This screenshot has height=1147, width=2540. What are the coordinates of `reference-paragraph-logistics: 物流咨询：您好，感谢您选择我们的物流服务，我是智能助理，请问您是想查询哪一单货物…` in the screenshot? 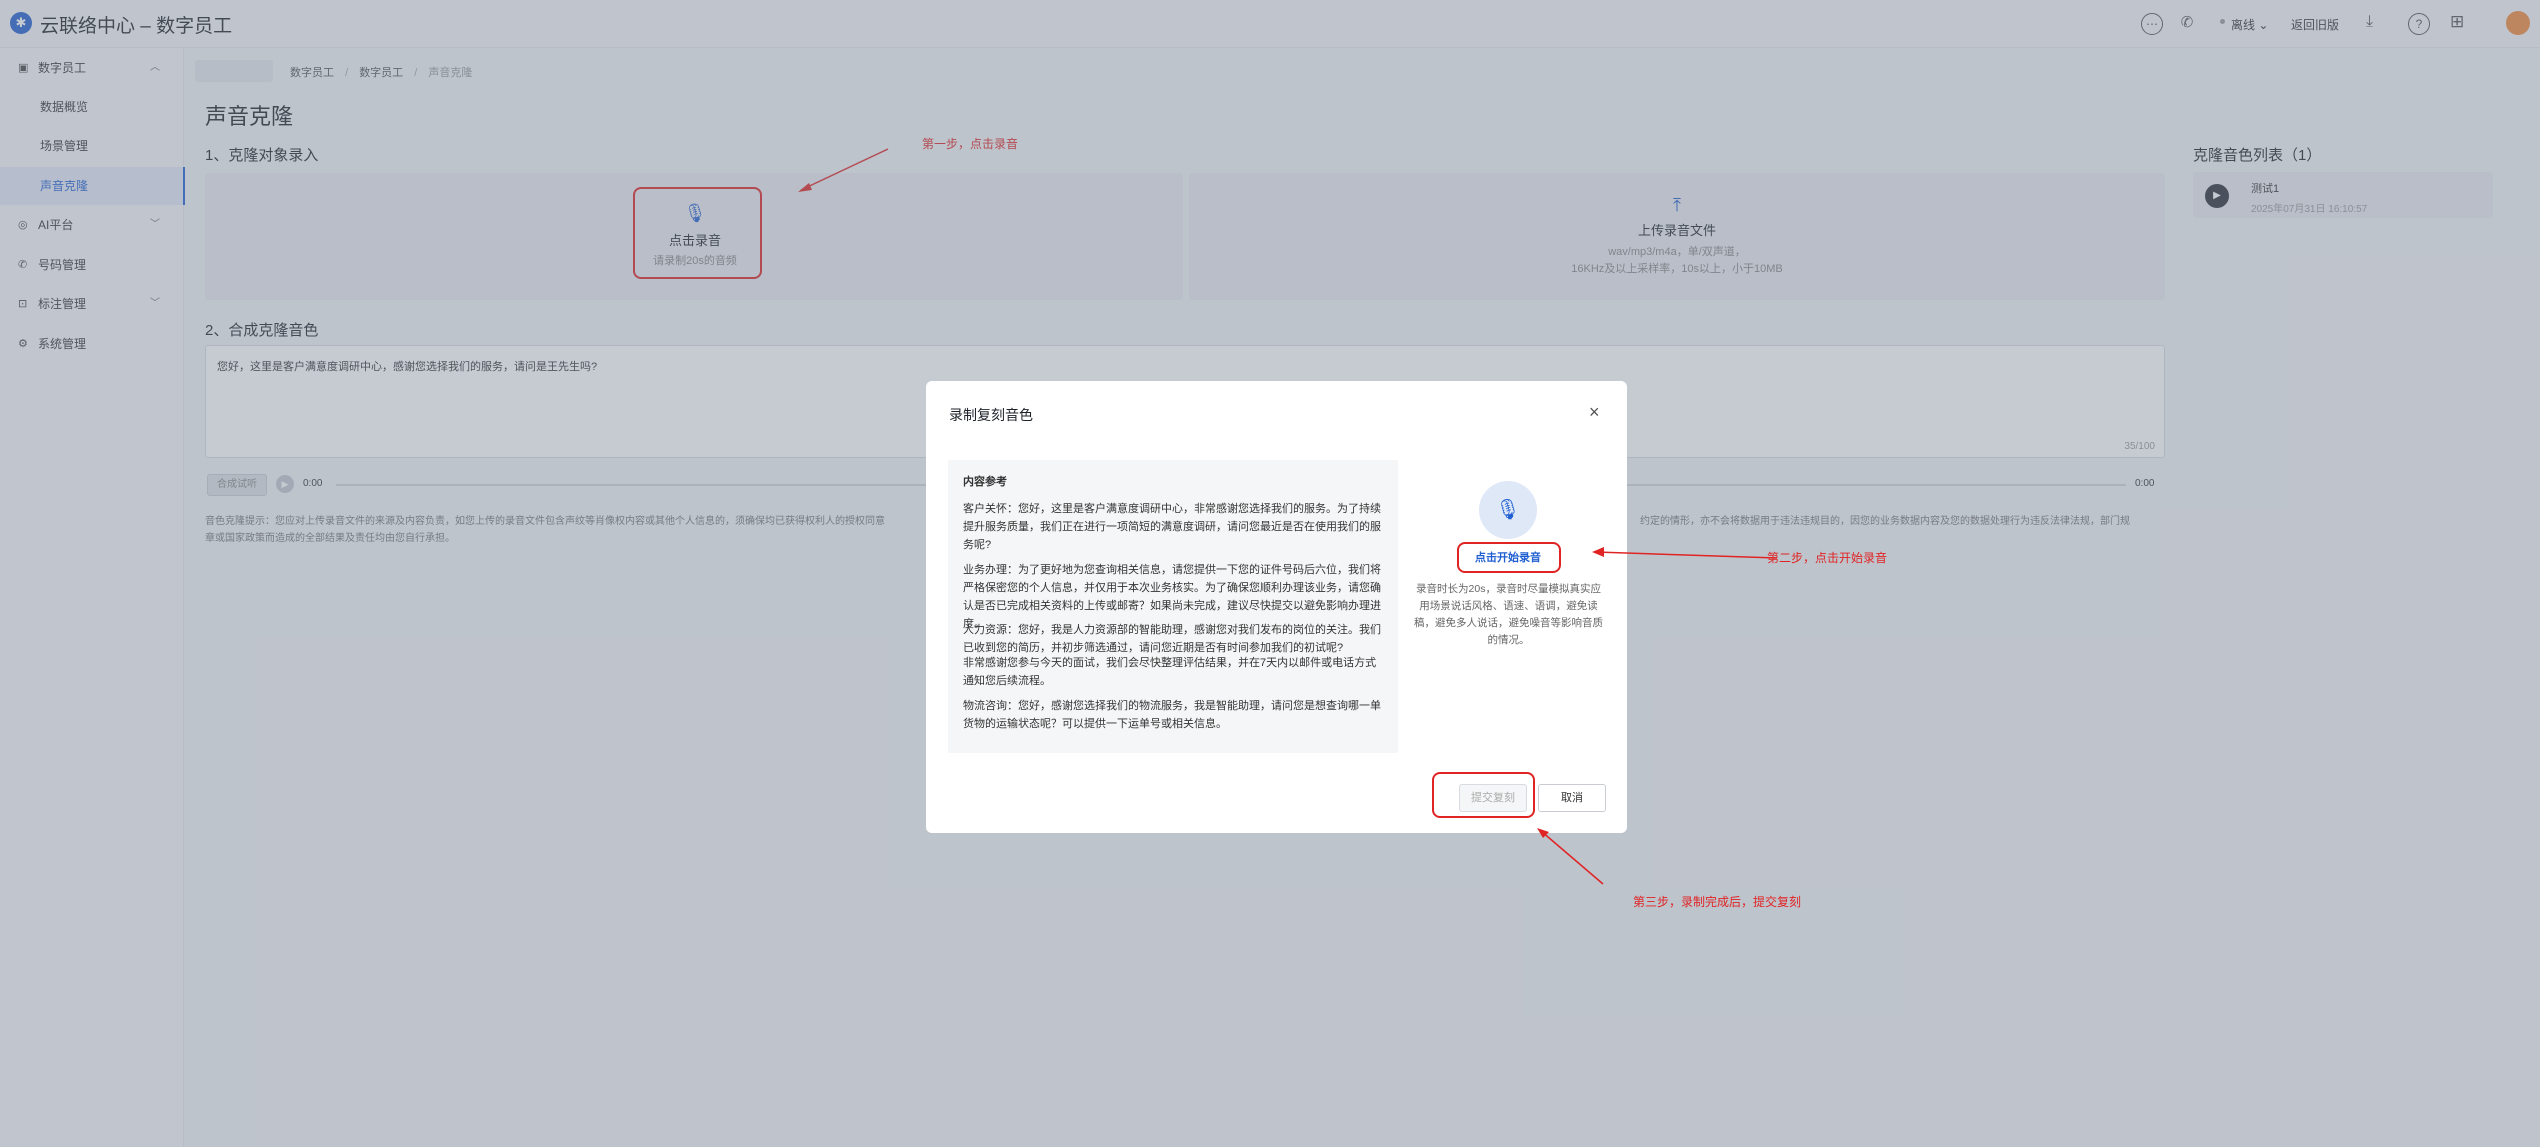 It's located at (1172, 715).